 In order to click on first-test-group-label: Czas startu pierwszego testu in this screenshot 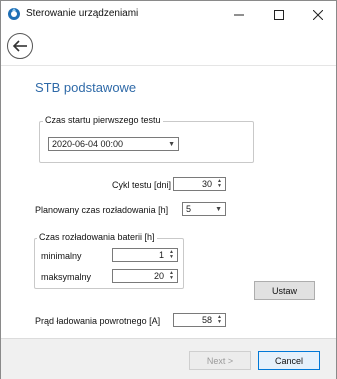, I will do `click(103, 120)`.